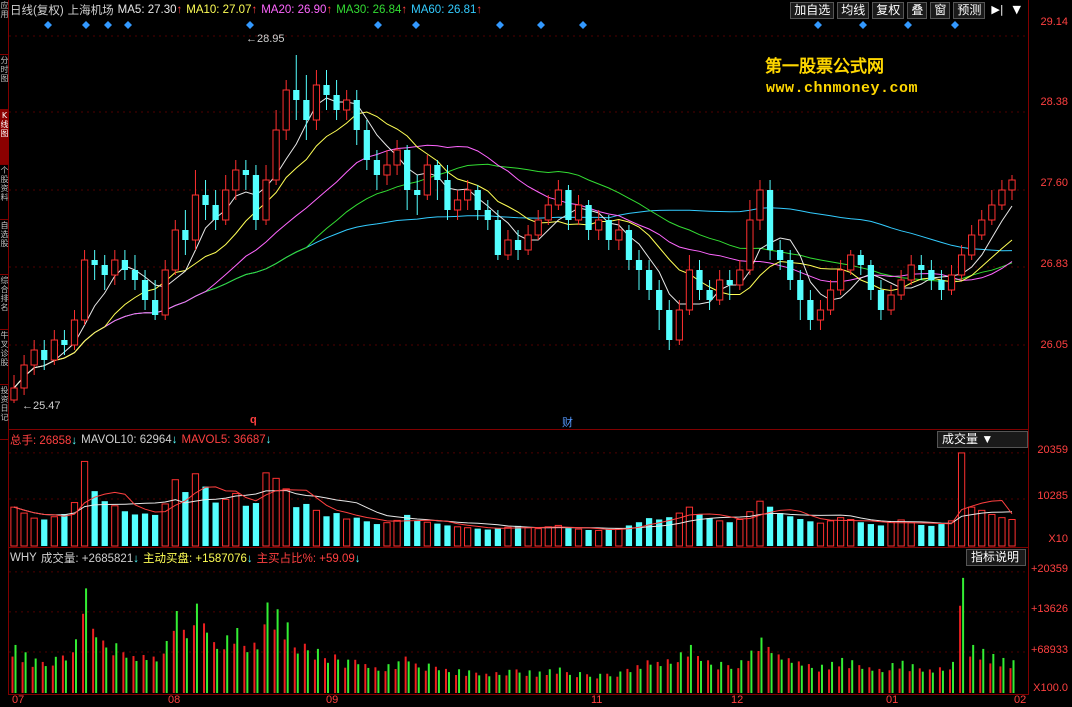  Describe the element at coordinates (888, 10) in the screenshot. I see `restore-rights-button: 复权` at that location.